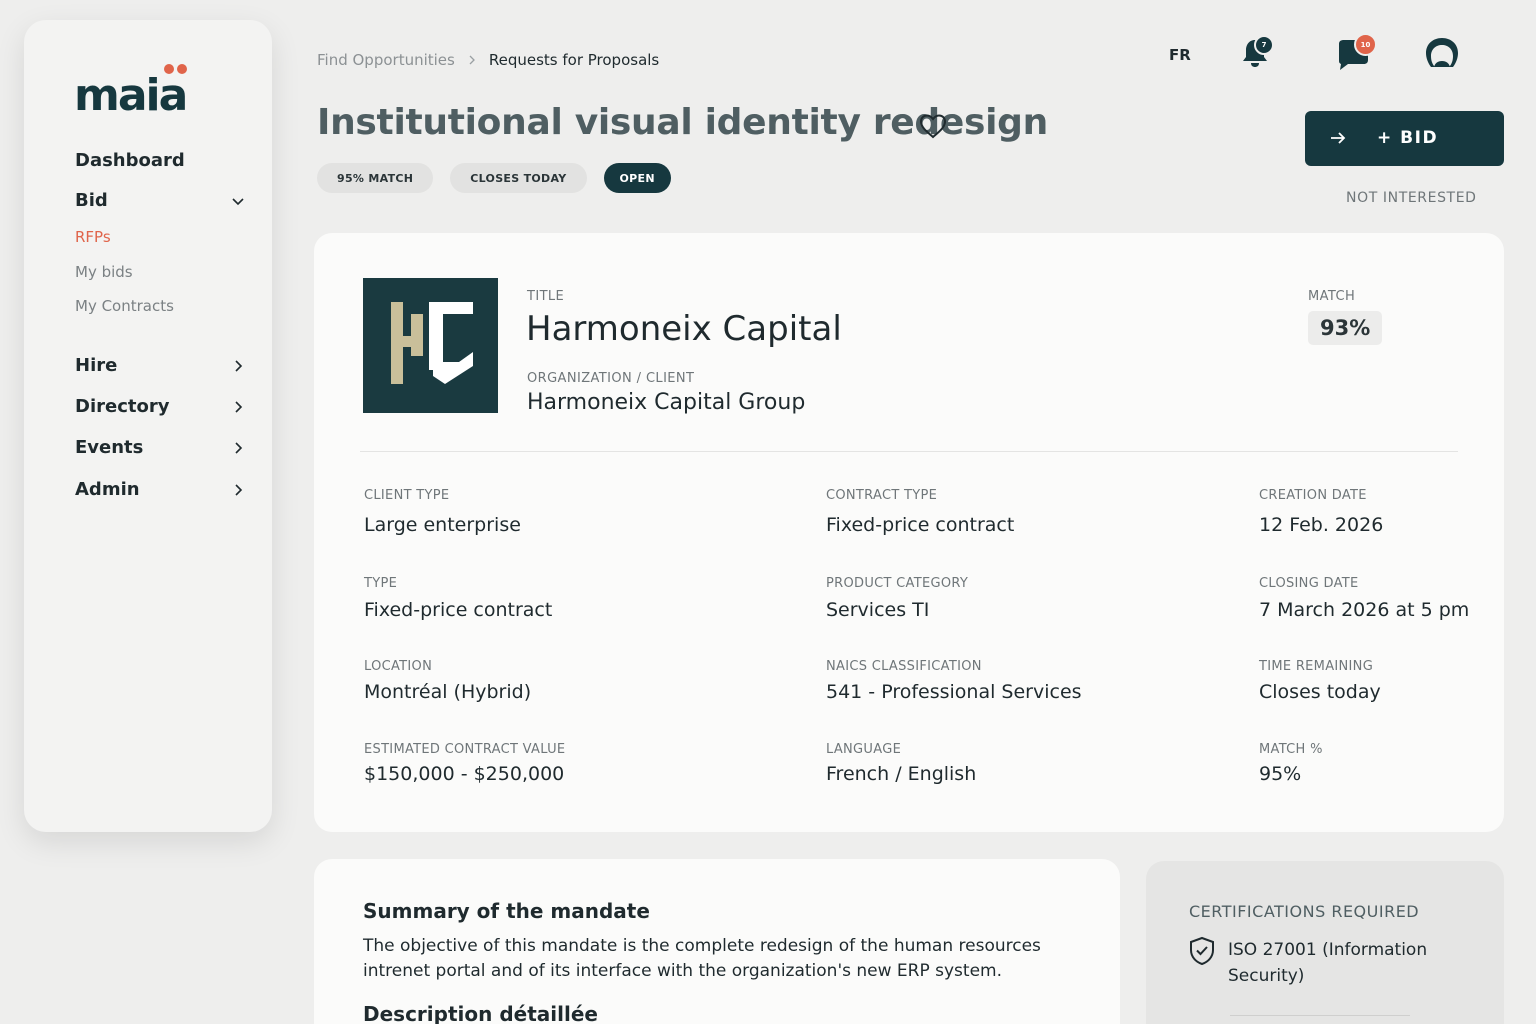 The width and height of the screenshot is (1536, 1024). I want to click on breadcrumb-link-find-opportunities: Find Opportunities, so click(386, 60).